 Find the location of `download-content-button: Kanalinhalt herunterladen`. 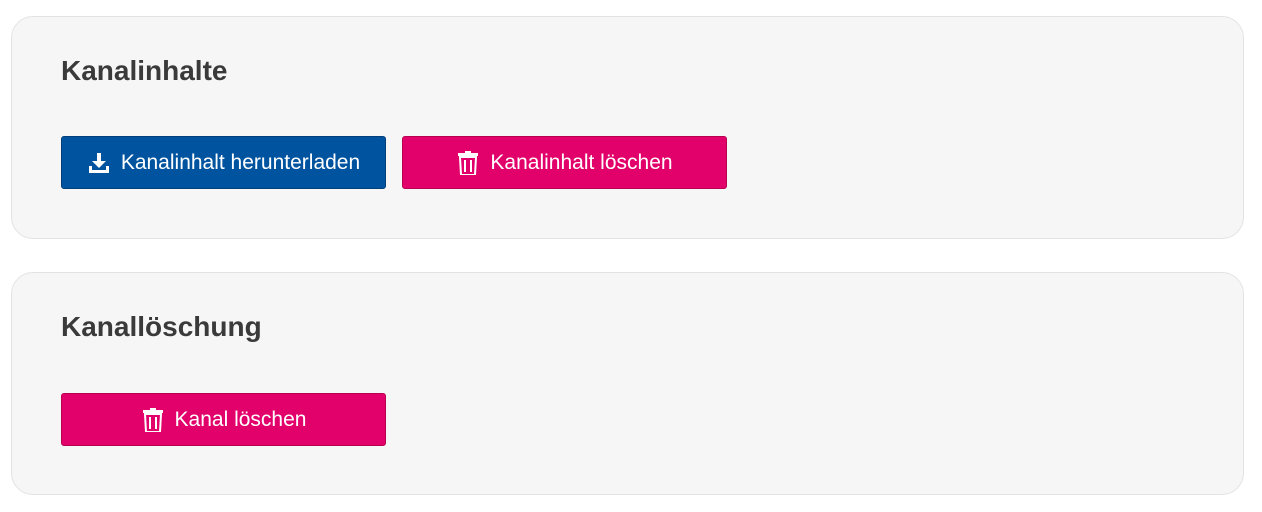

download-content-button: Kanalinhalt herunterladen is located at coordinates (223, 162).